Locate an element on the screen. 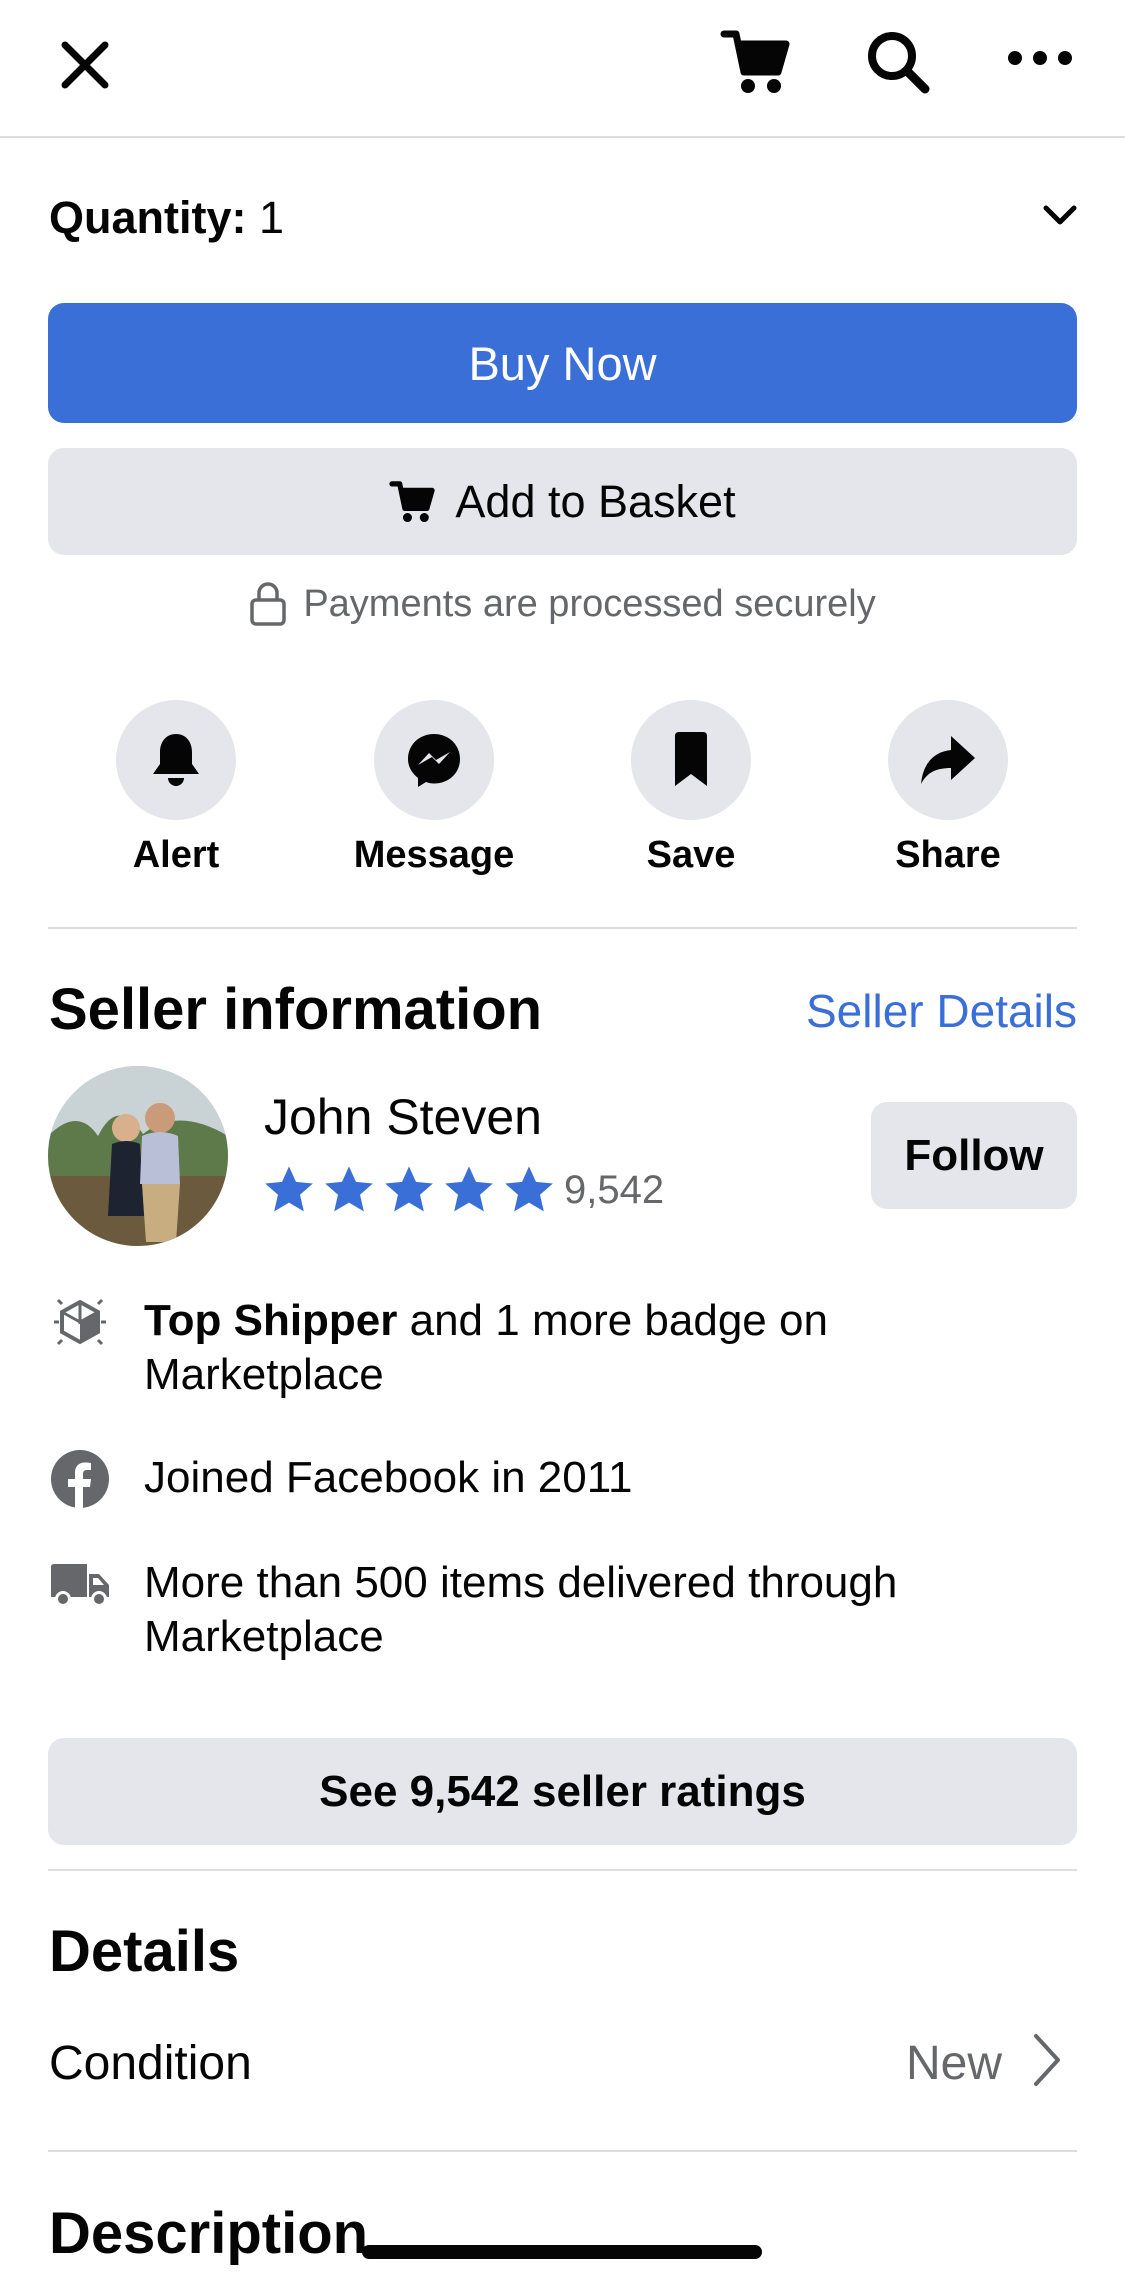 The width and height of the screenshot is (1125, 2284). details-heading: Details is located at coordinates (144, 1951).